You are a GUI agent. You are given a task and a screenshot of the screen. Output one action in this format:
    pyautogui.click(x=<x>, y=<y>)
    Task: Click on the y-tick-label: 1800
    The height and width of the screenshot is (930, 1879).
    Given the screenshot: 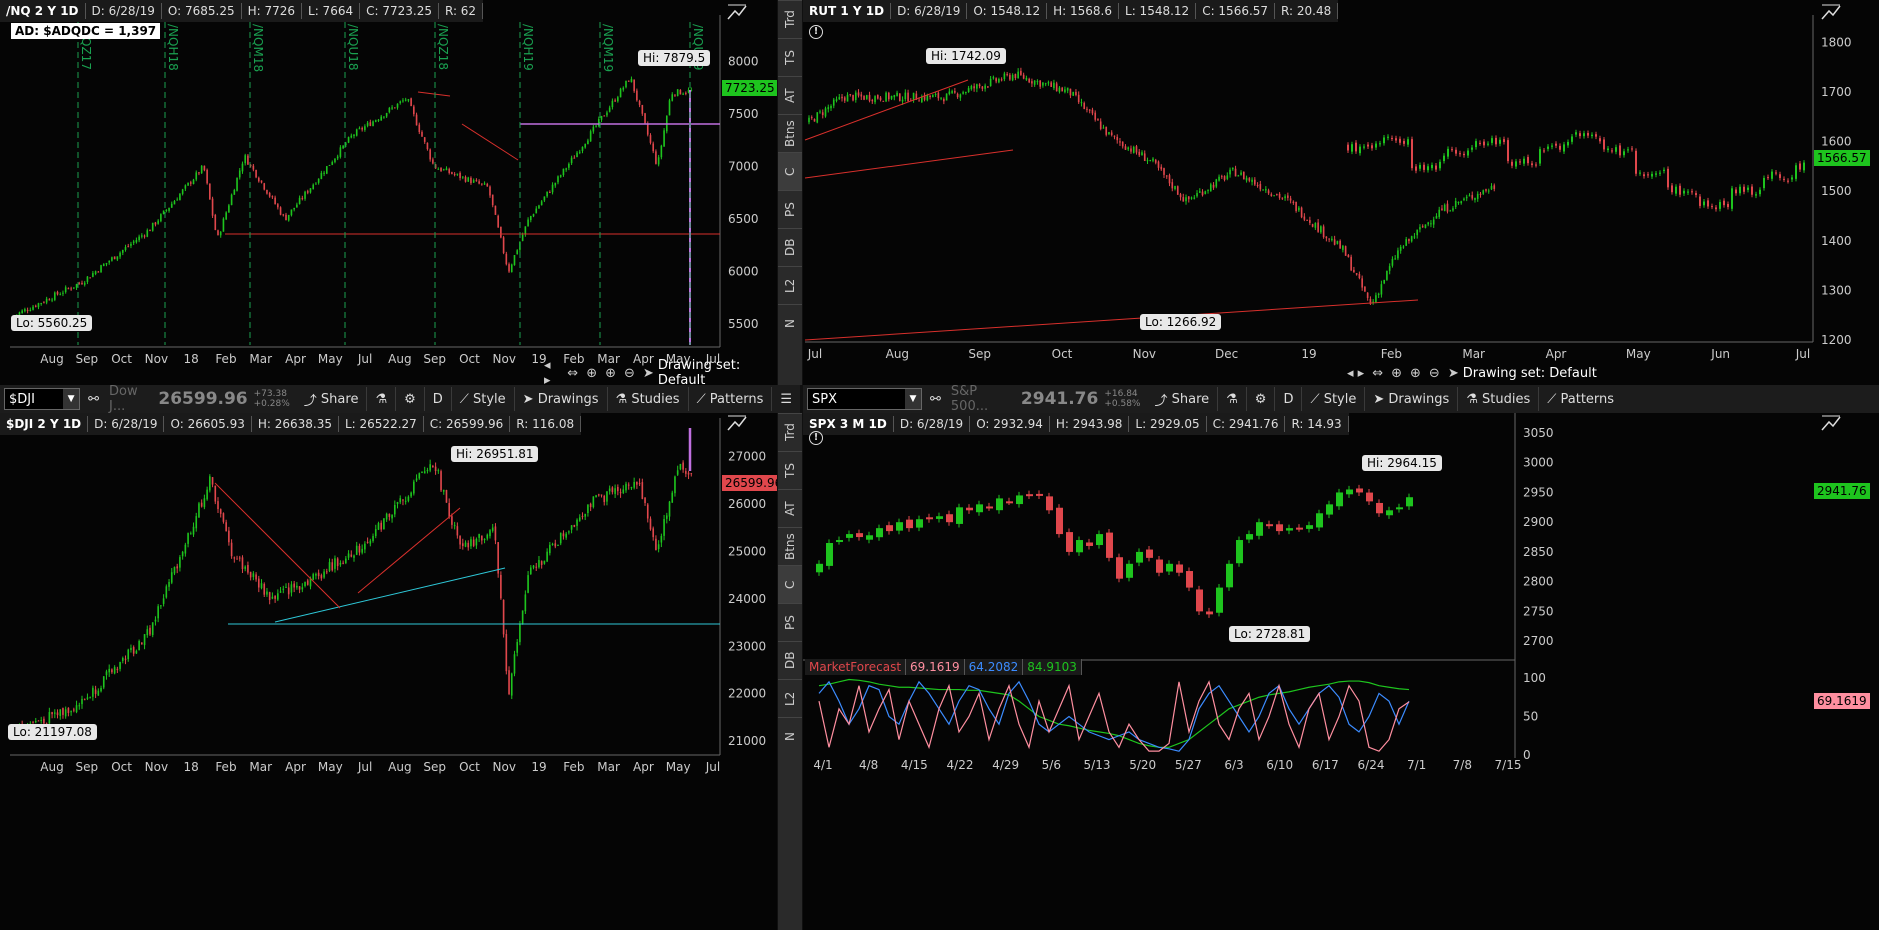 What is the action you would take?
    pyautogui.click(x=1836, y=42)
    